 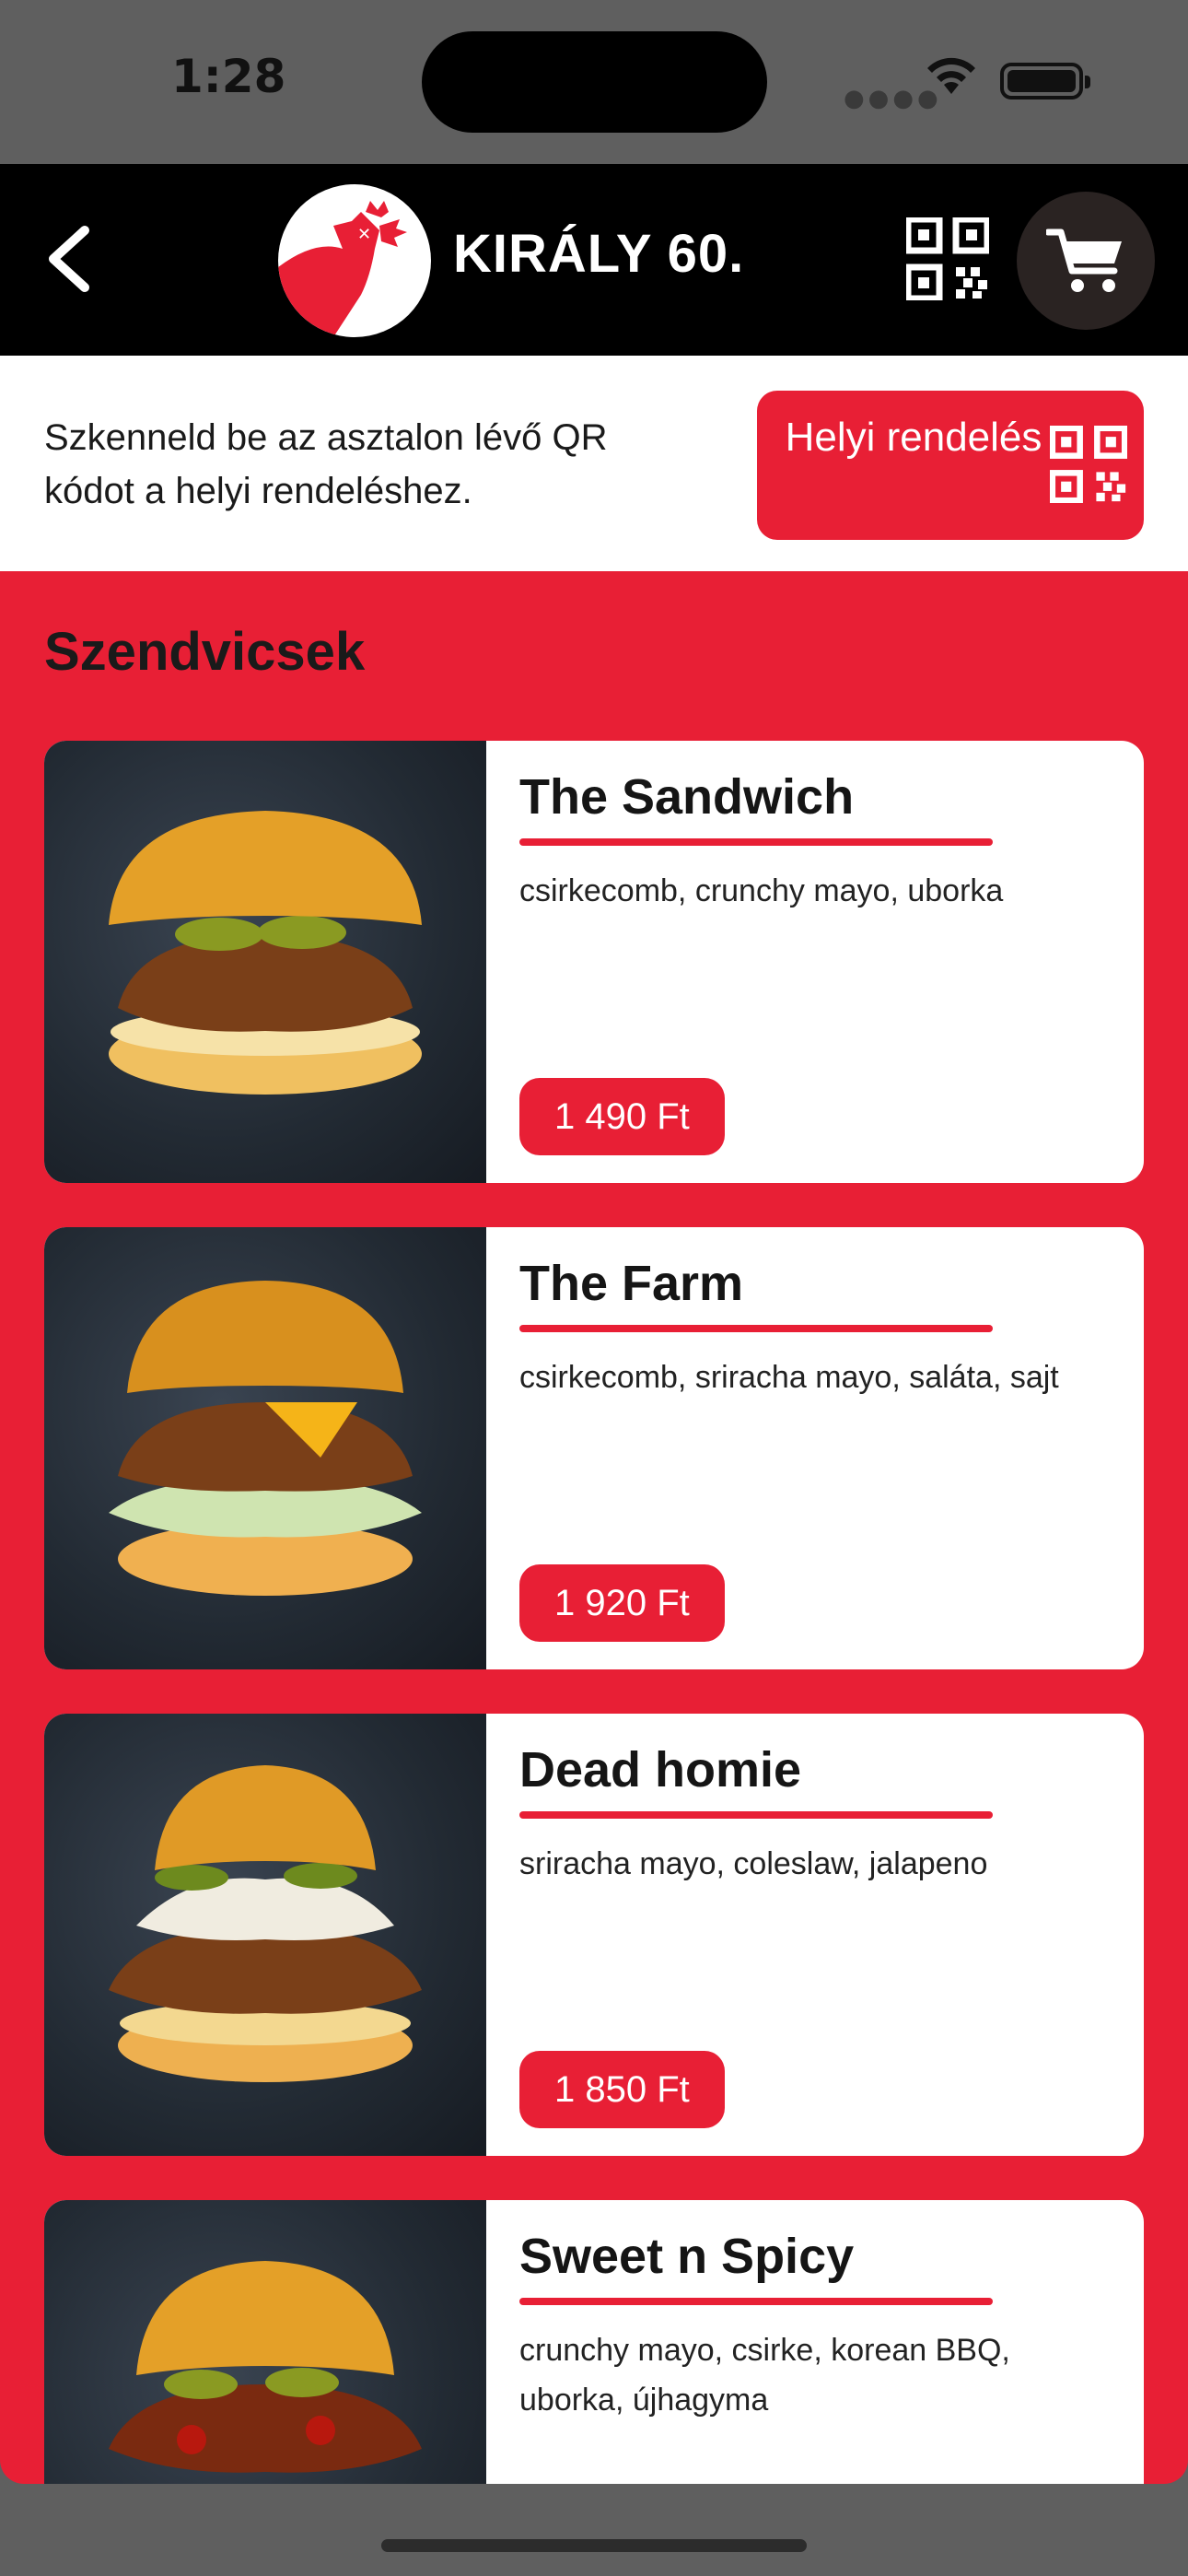 What do you see at coordinates (354, 260) in the screenshot?
I see `restaurant-logo: ✕` at bounding box center [354, 260].